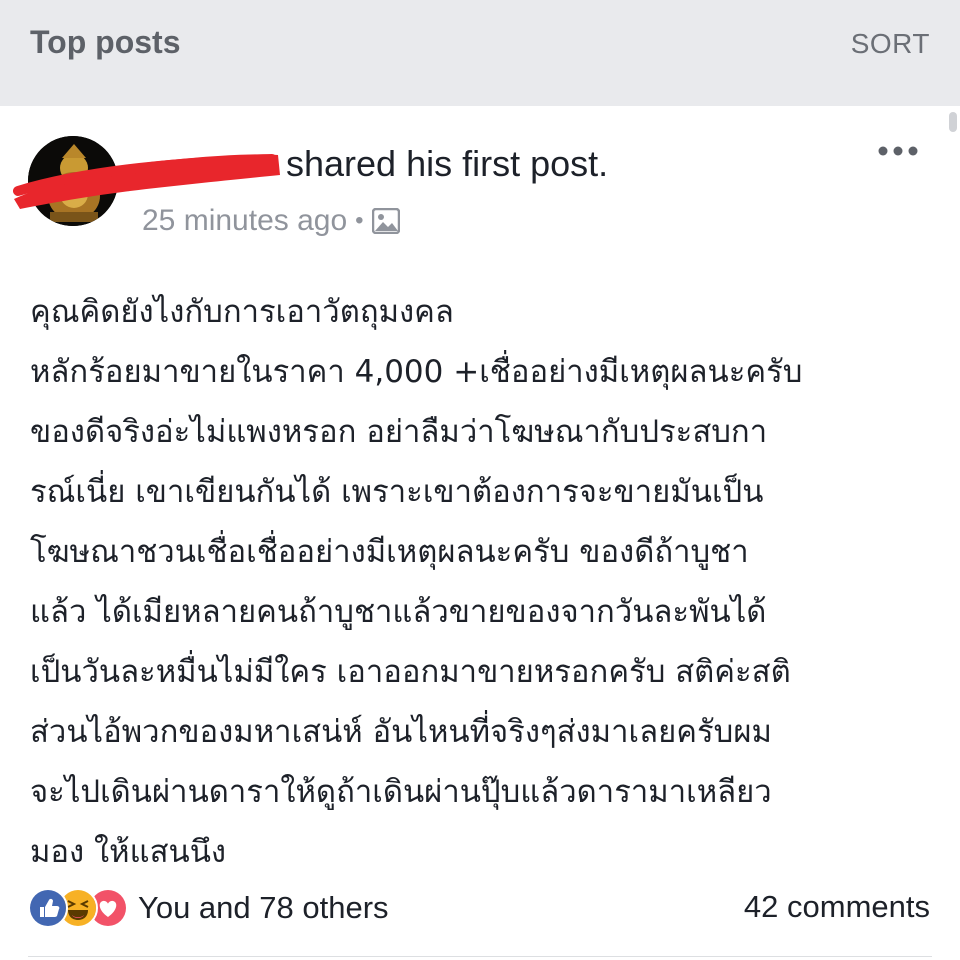 The height and width of the screenshot is (960, 960). I want to click on post-text-line: มอง ให้แสนนึง, so click(128, 852).